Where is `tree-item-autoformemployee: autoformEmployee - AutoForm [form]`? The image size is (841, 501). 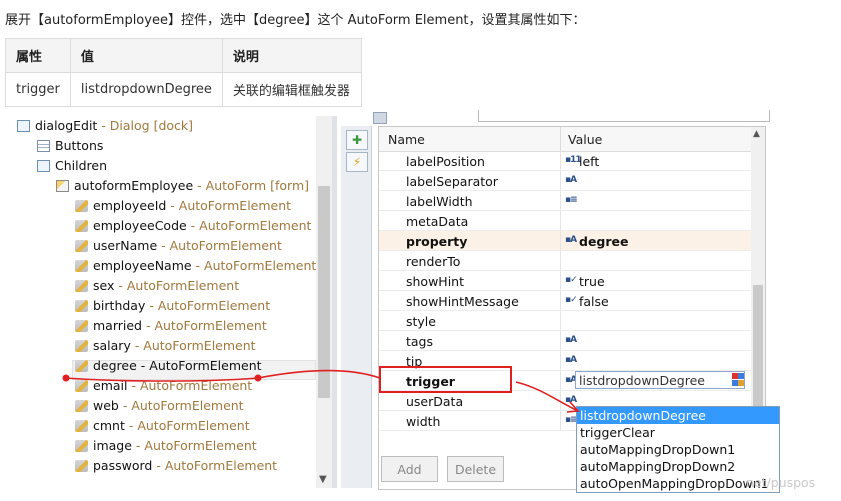 tree-item-autoformemployee: autoformEmployee - AutoForm [form] is located at coordinates (182, 186).